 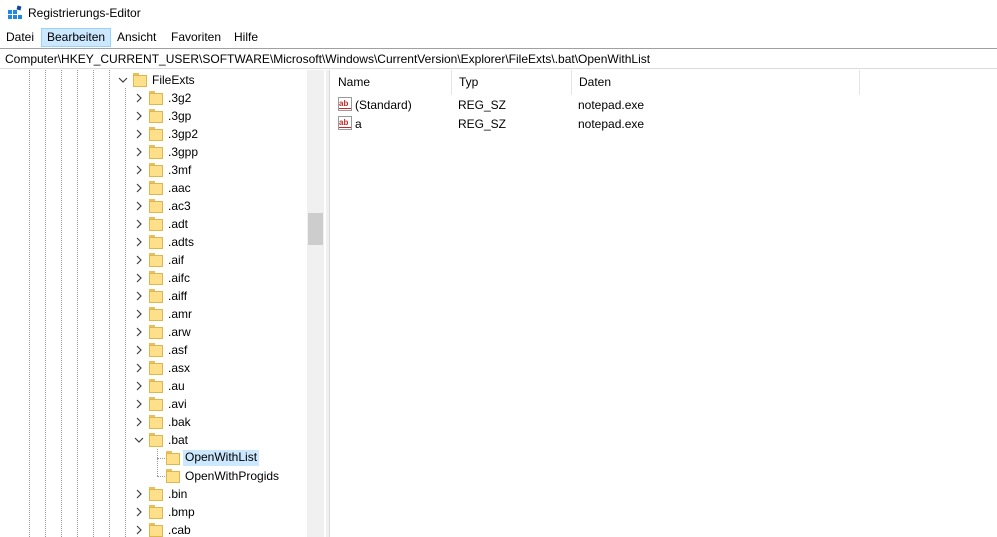 I want to click on column-header-type: Typ, so click(x=512, y=82).